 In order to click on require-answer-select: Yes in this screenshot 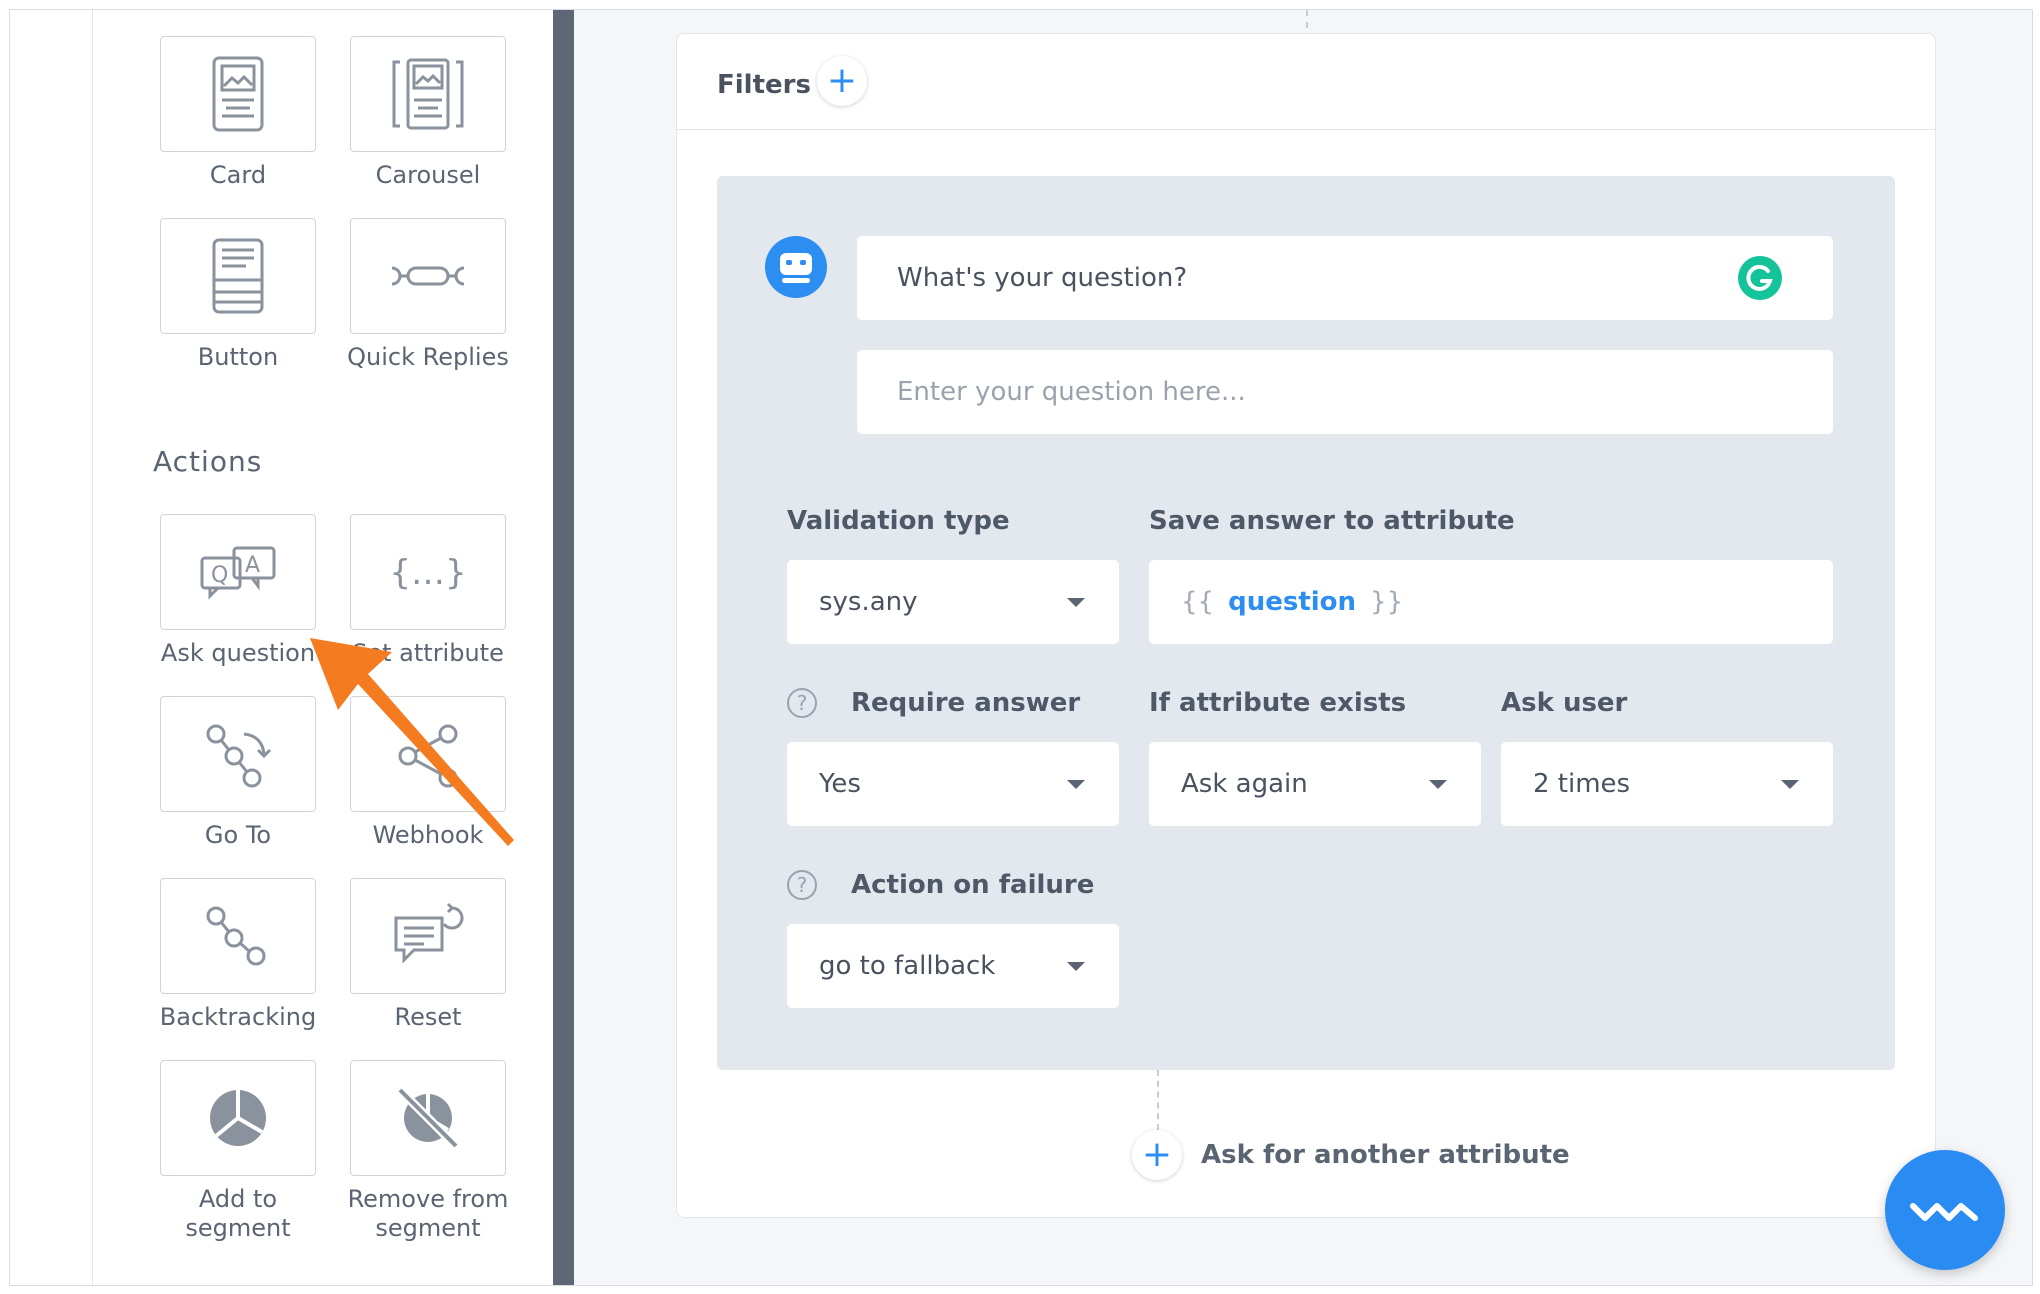, I will do `click(953, 784)`.